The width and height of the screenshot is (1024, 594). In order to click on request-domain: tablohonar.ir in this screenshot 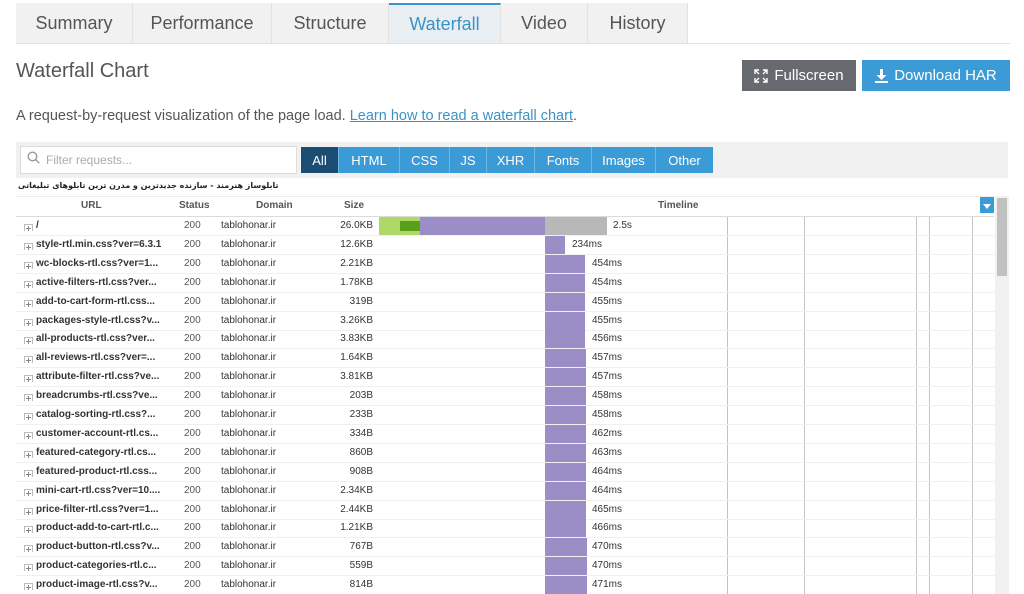, I will do `click(249, 225)`.